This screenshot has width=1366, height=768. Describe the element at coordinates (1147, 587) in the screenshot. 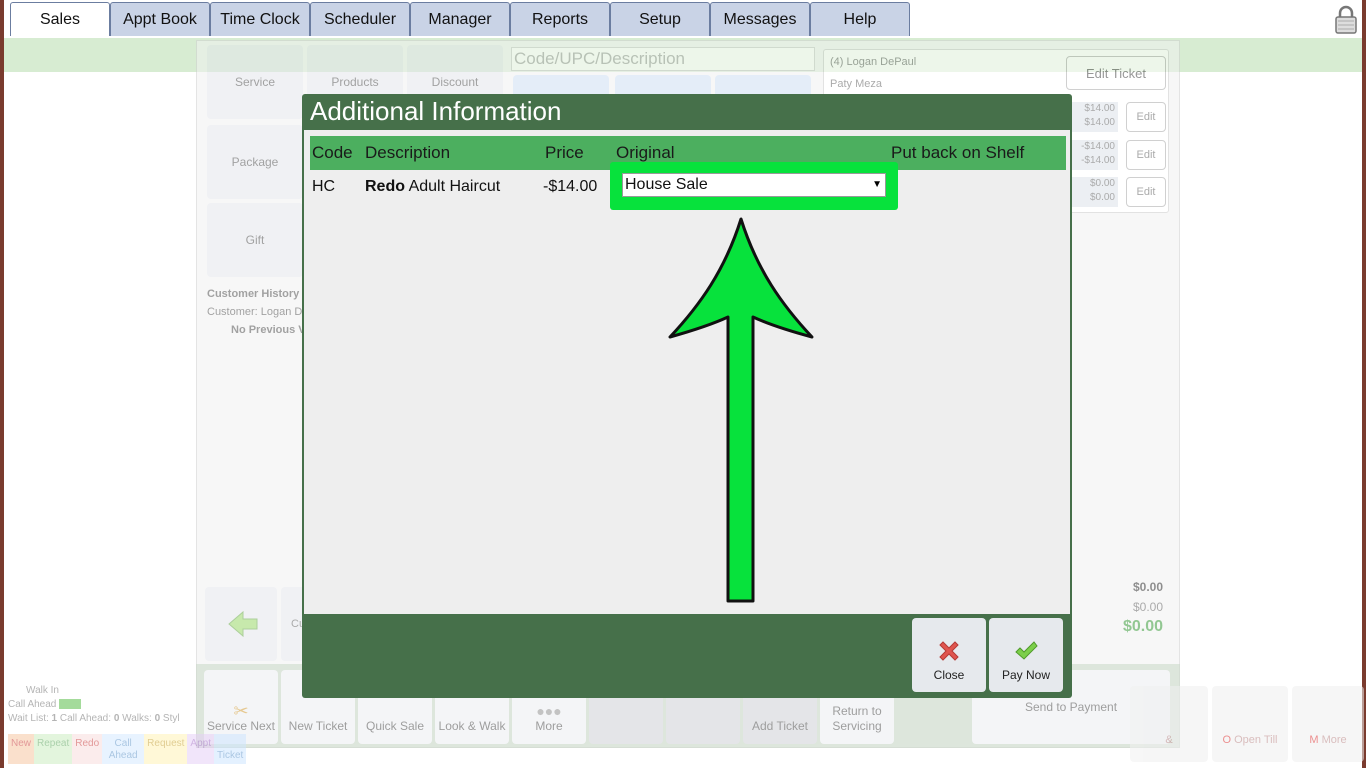

I see `subtotal: $0.00` at that location.